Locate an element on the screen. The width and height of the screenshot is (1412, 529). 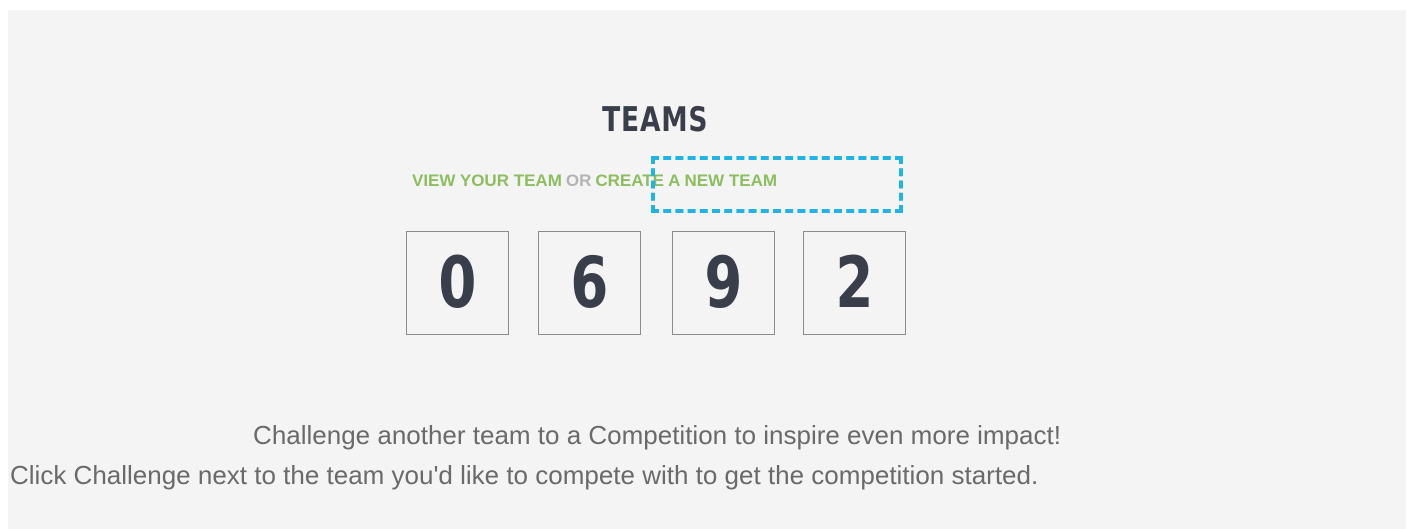
counter-digit: 6 is located at coordinates (589, 283).